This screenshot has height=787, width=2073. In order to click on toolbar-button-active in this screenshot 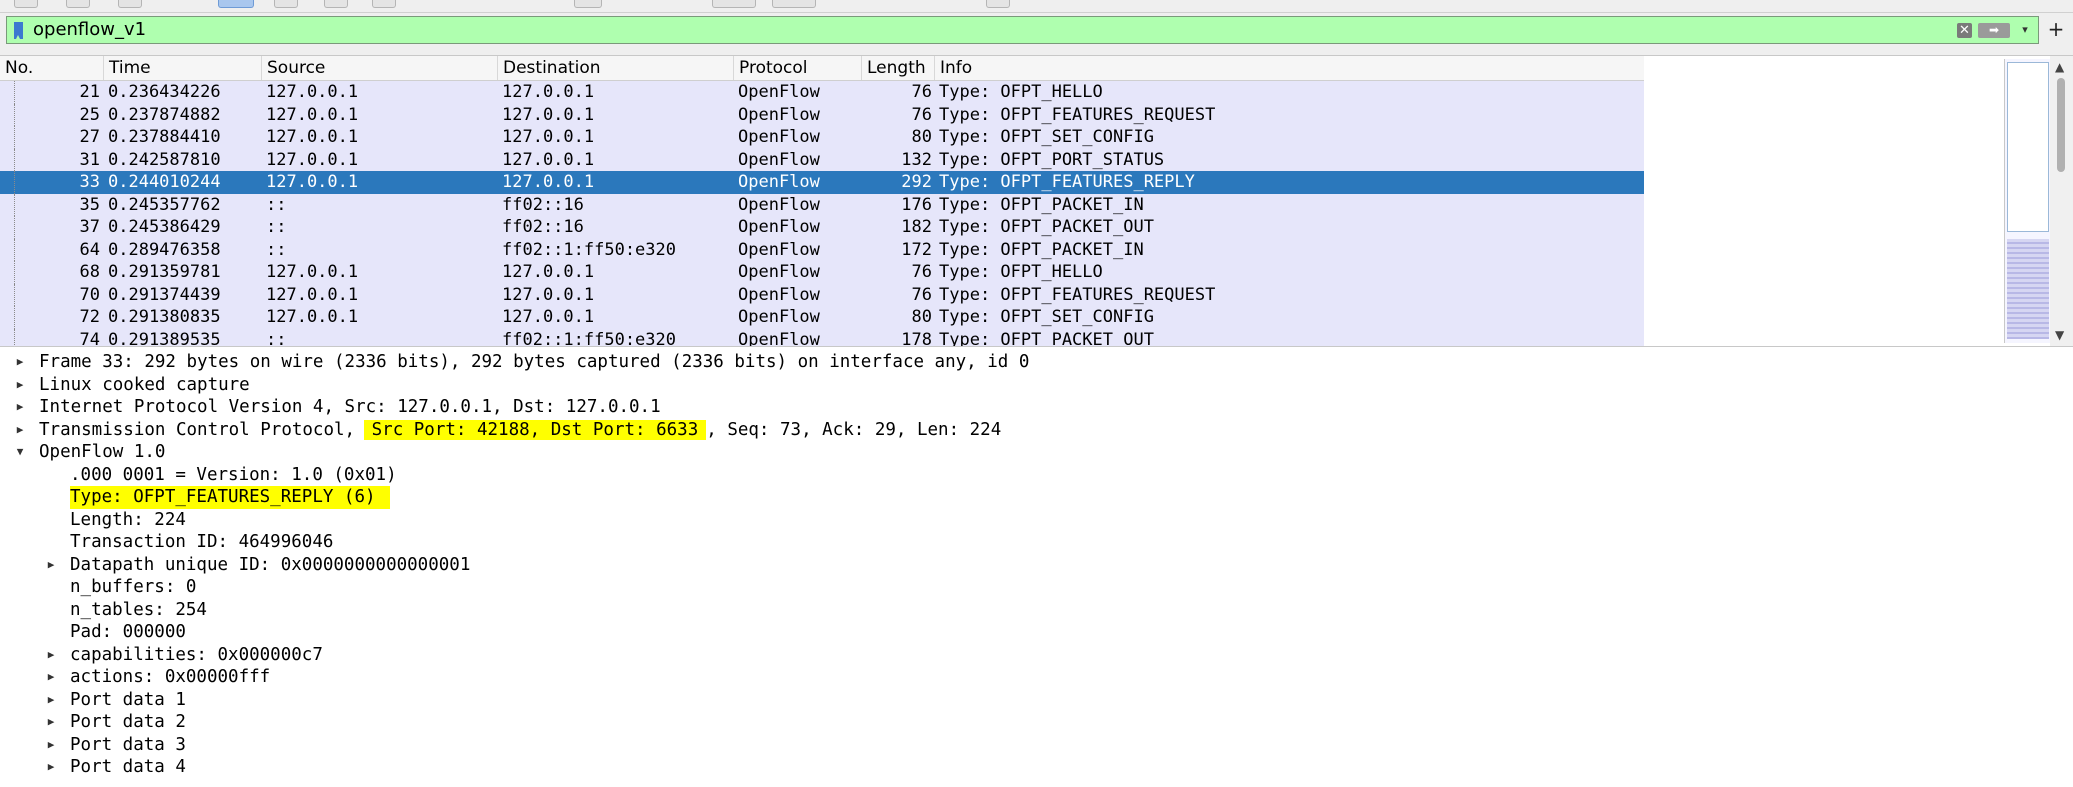, I will do `click(236, 4)`.